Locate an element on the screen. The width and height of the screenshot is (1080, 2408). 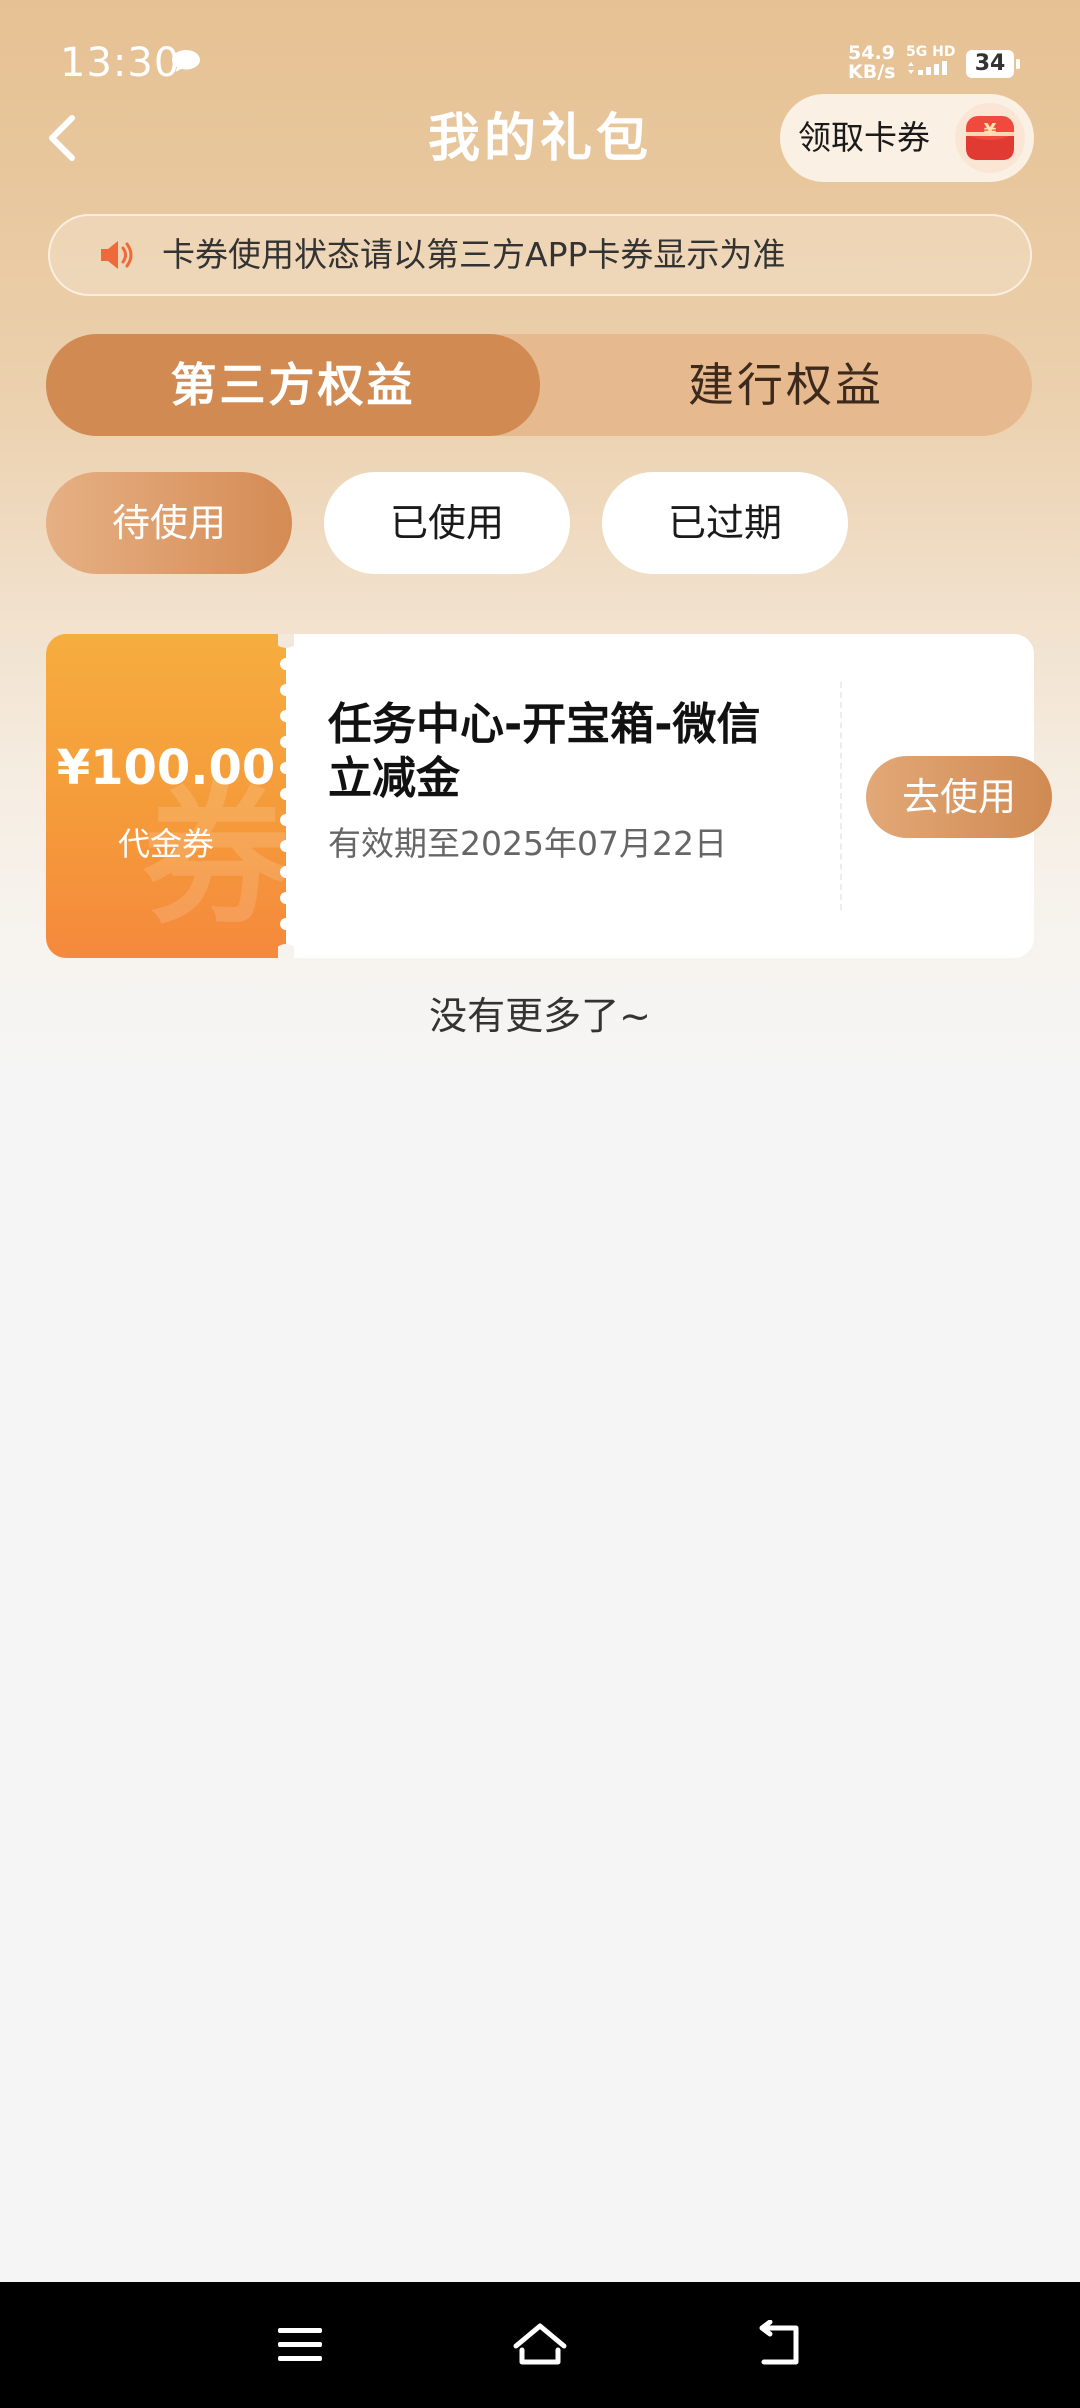
home-icon is located at coordinates (540, 2345).